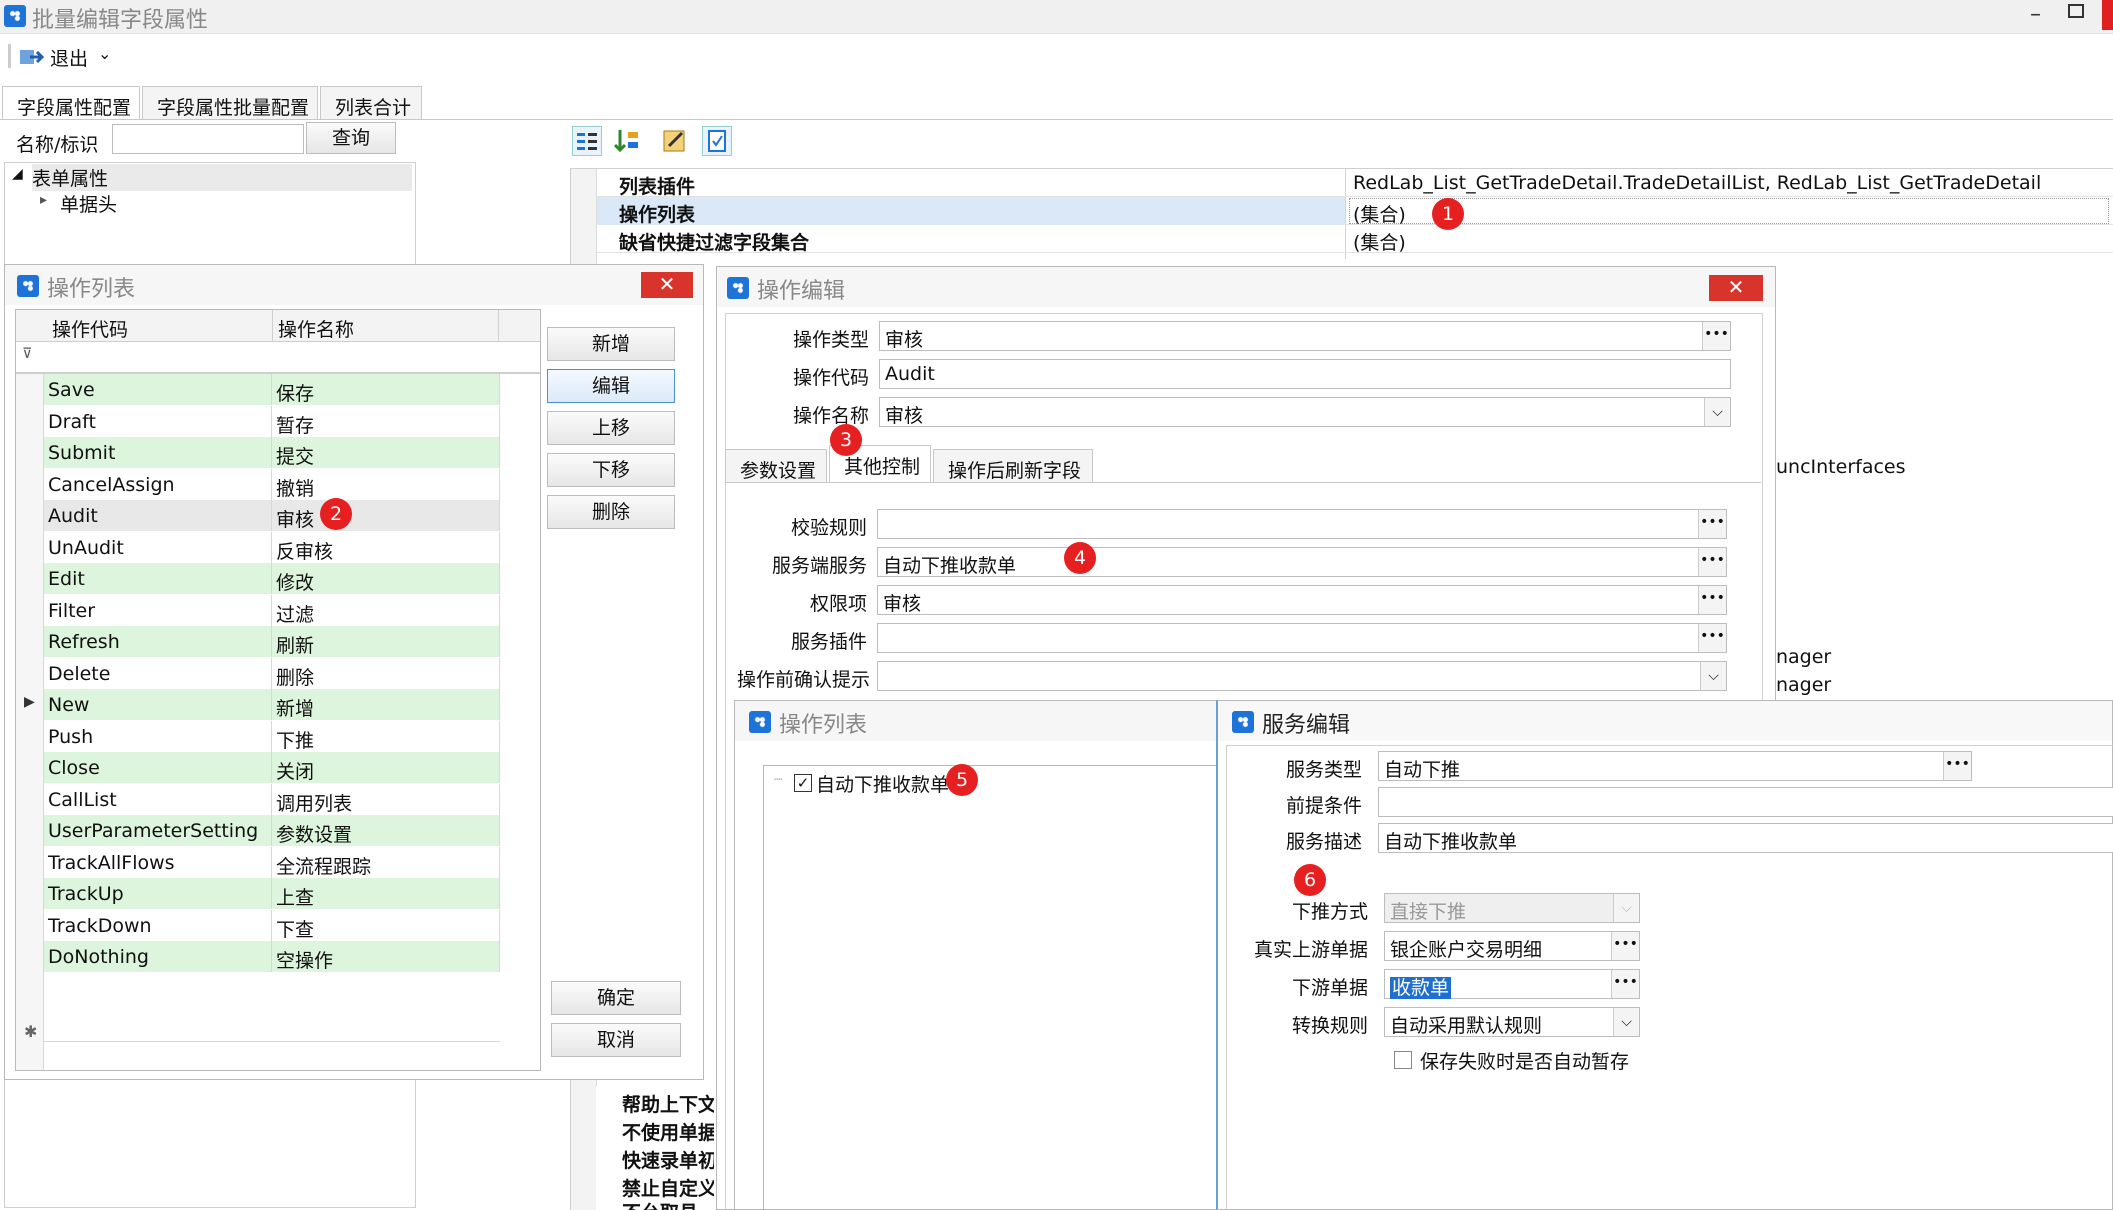 The image size is (2113, 1210). Describe the element at coordinates (158, 893) in the screenshot. I see `op-code-cell: TrackUp` at that location.